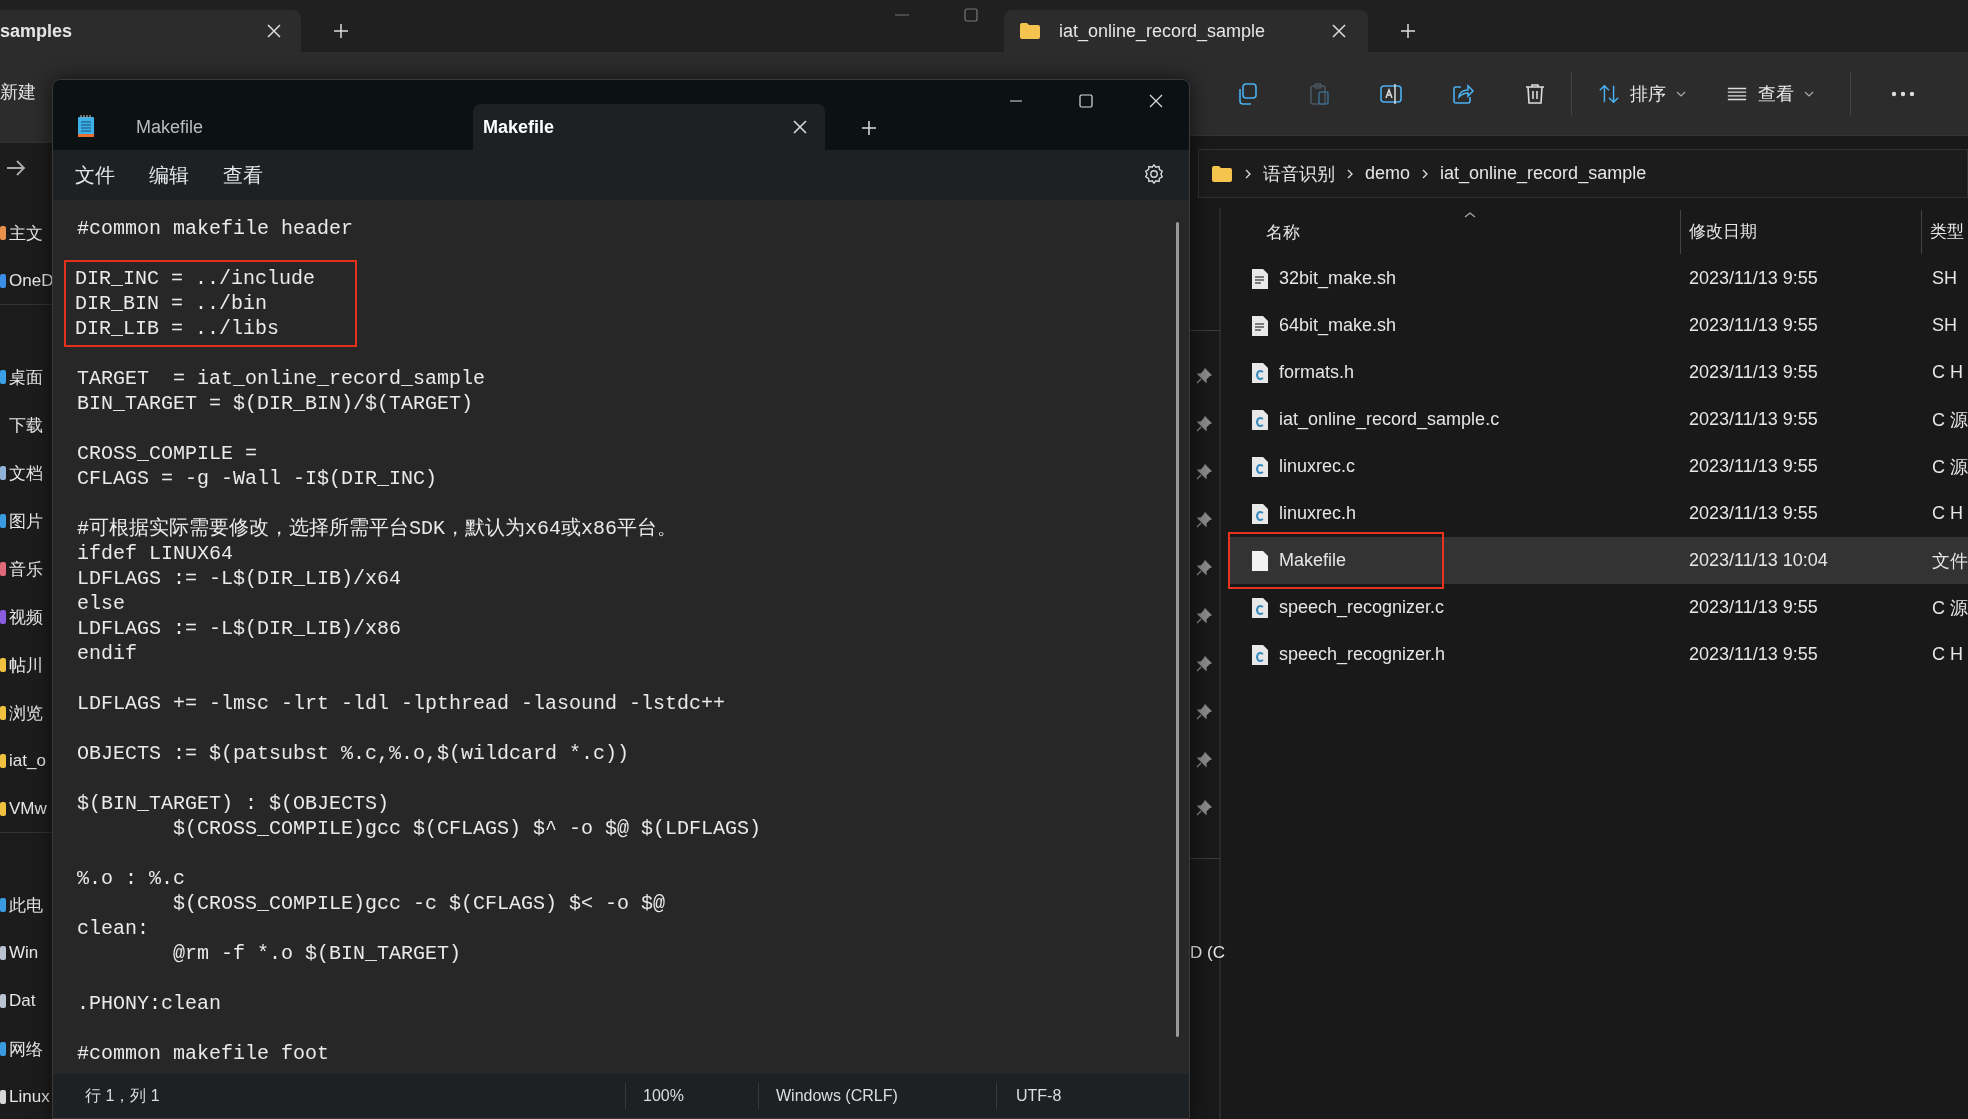 The width and height of the screenshot is (1968, 1119). Describe the element at coordinates (21, 377) in the screenshot. I see `sidebar-item: 桌面` at that location.